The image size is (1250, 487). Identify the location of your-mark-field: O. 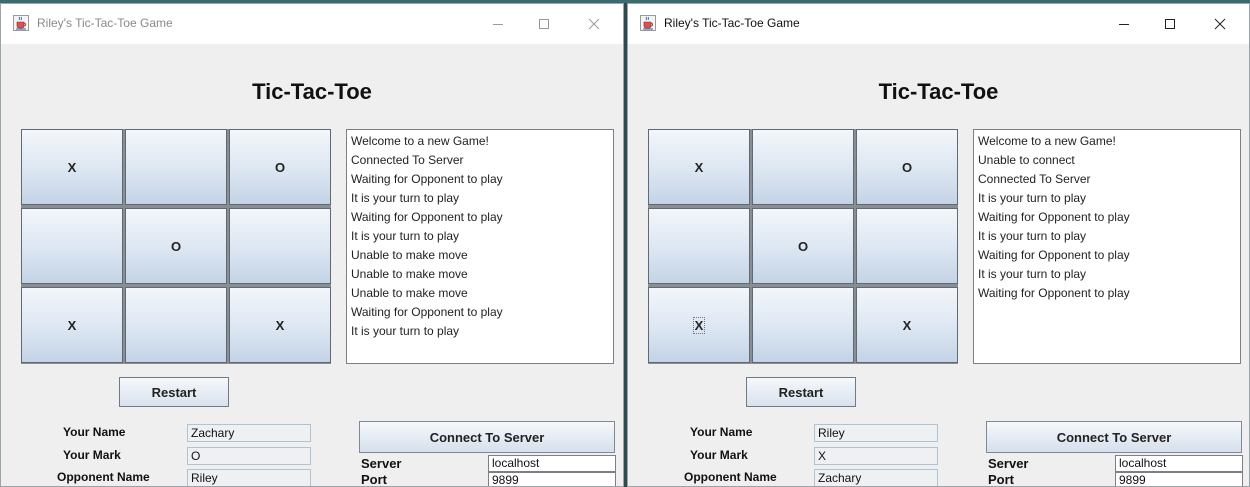
(249, 456).